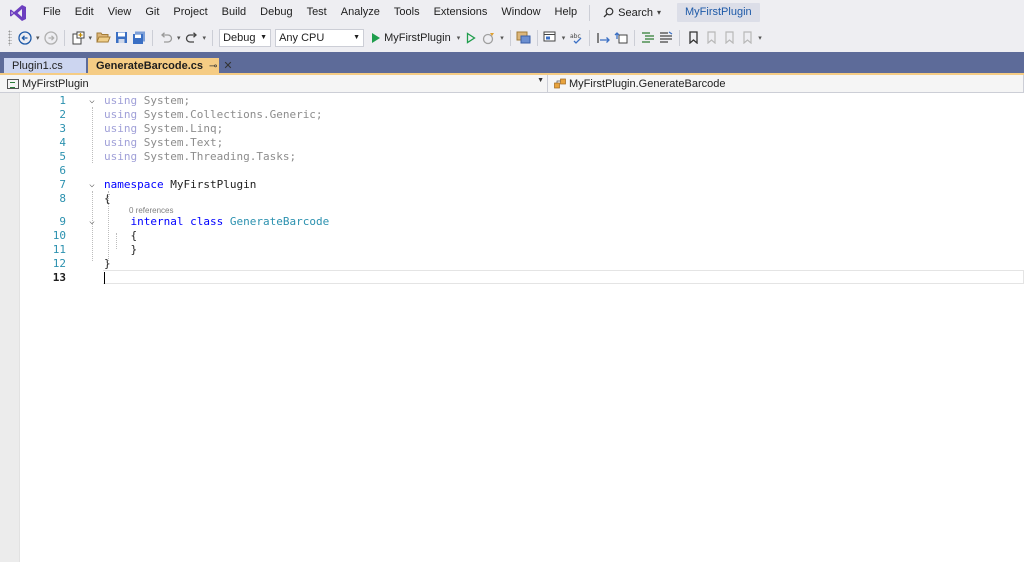 This screenshot has height=562, width=1024. I want to click on start-without-debugging-button, so click(471, 38).